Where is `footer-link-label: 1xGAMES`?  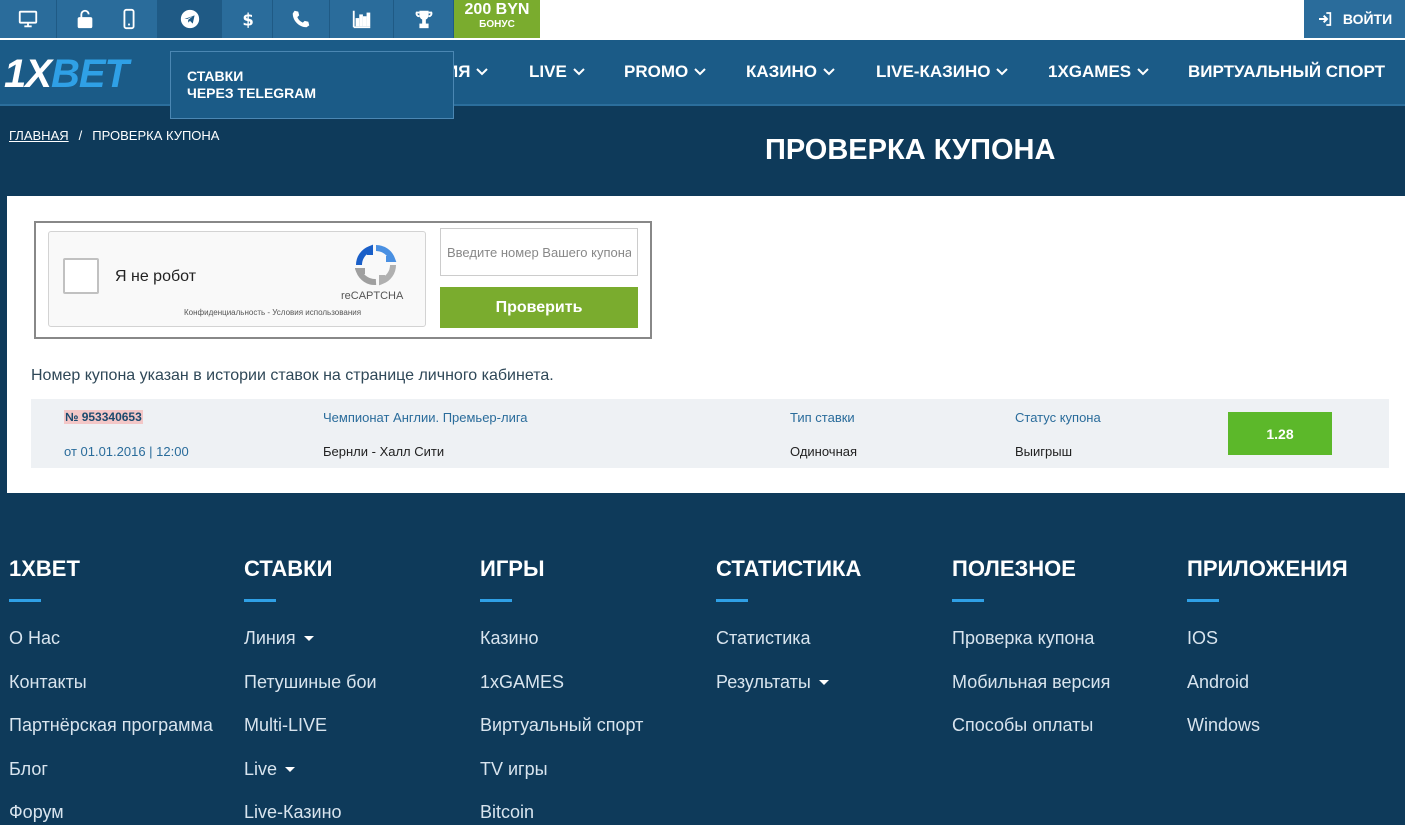
footer-link-label: 1xGAMES is located at coordinates (522, 681).